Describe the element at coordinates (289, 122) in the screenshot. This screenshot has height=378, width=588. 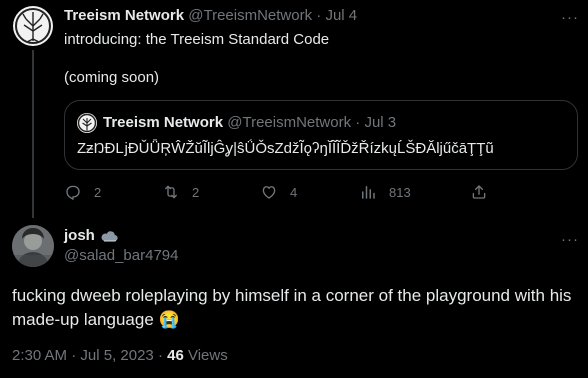
I see `quoted-author-handle: @TreeismNetwork` at that location.